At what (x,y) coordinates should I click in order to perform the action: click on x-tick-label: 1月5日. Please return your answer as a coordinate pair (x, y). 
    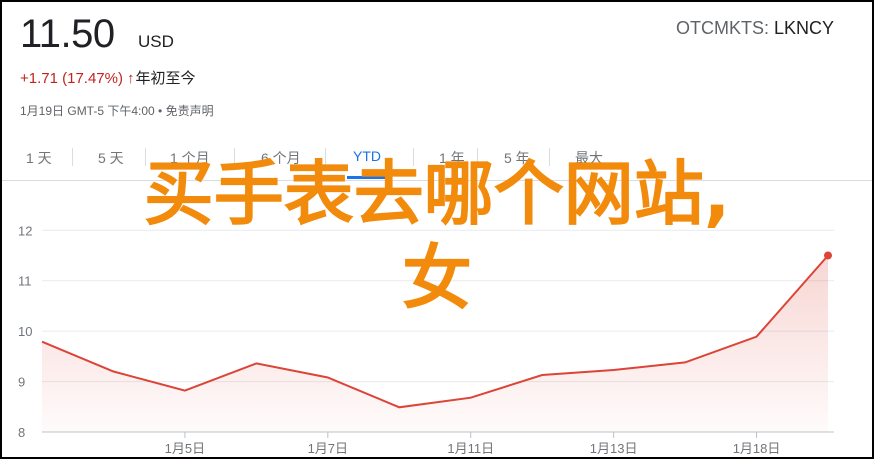
    Looking at the image, I should click on (185, 448).